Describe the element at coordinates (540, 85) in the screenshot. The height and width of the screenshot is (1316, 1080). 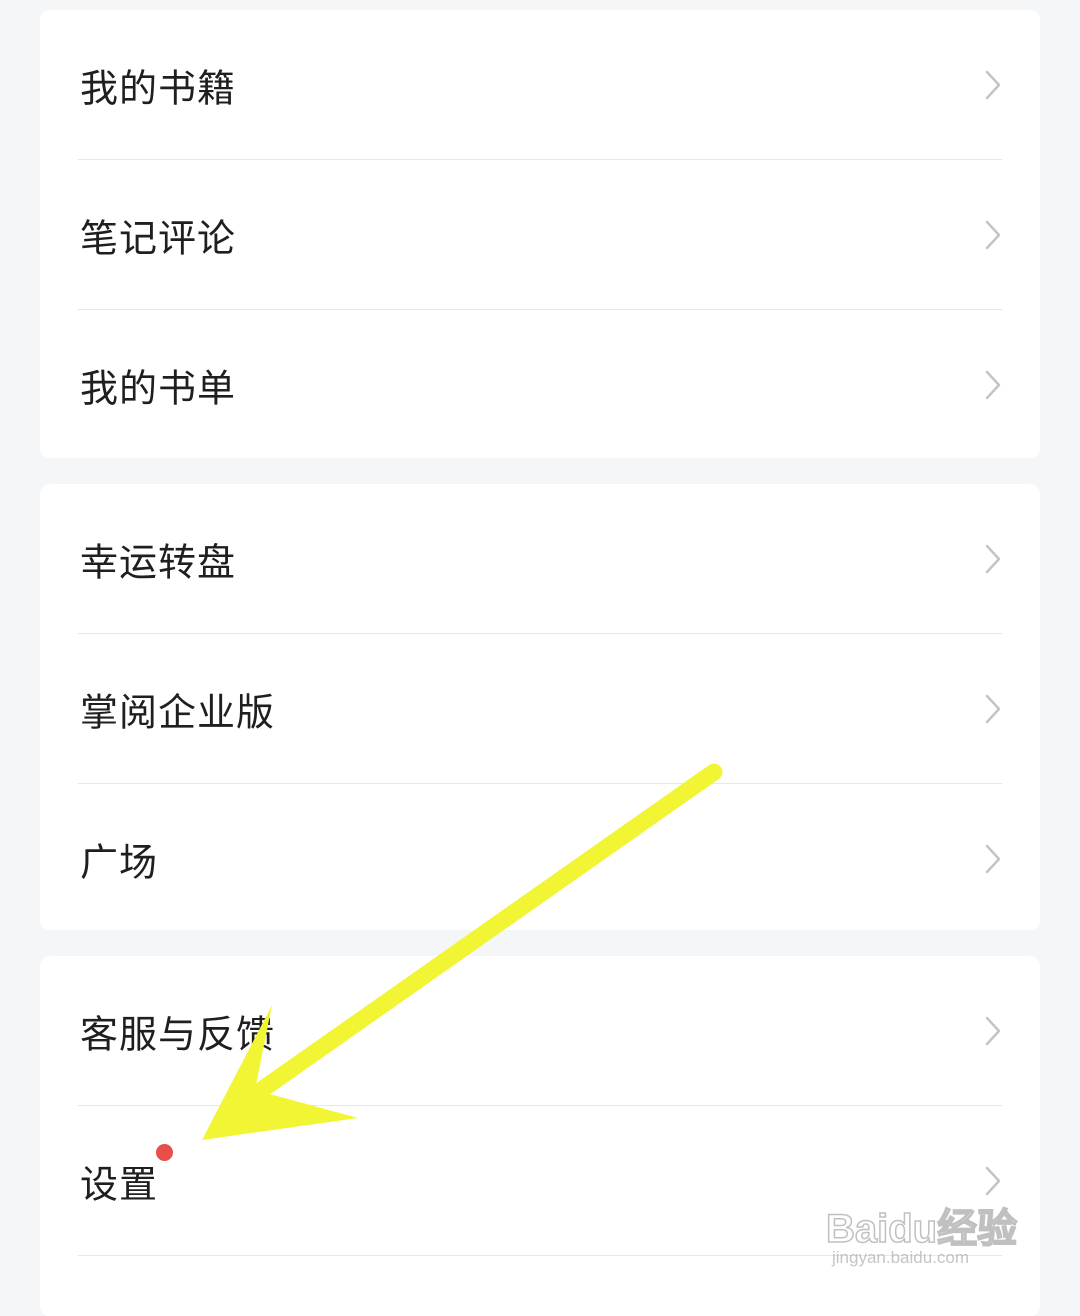
I see `menu-item-my-books: 我的书籍` at that location.